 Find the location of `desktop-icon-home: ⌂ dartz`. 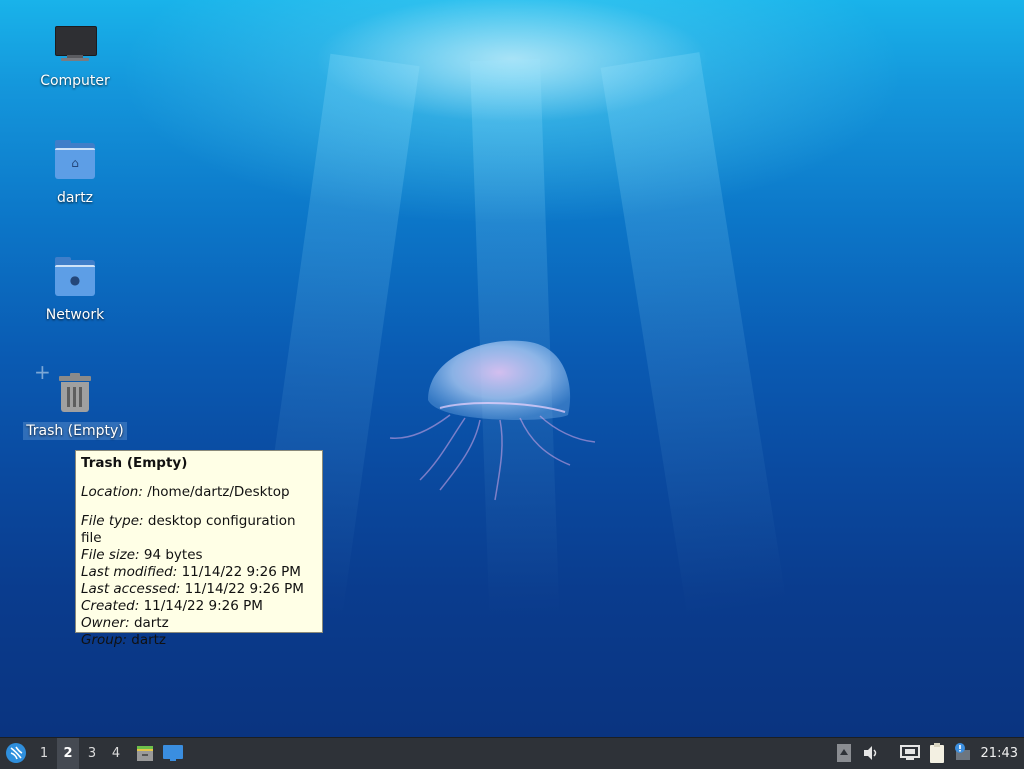

desktop-icon-home: ⌂ dartz is located at coordinates (75, 172).